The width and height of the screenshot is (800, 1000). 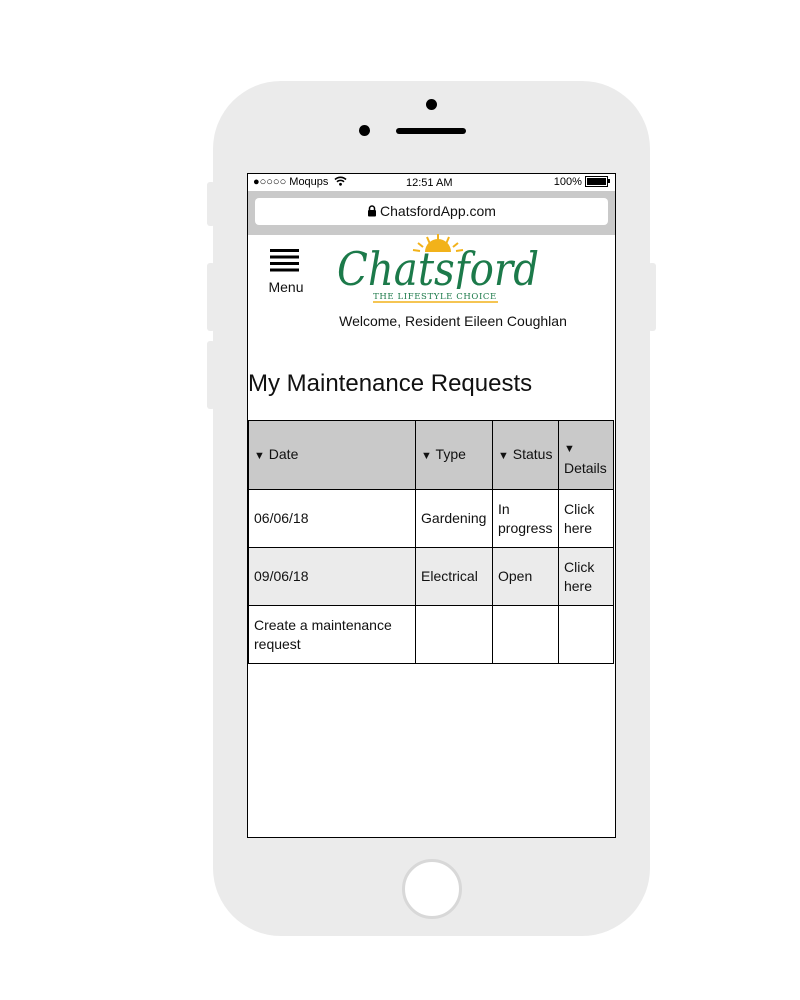 I want to click on front-camera, so click(x=431, y=104).